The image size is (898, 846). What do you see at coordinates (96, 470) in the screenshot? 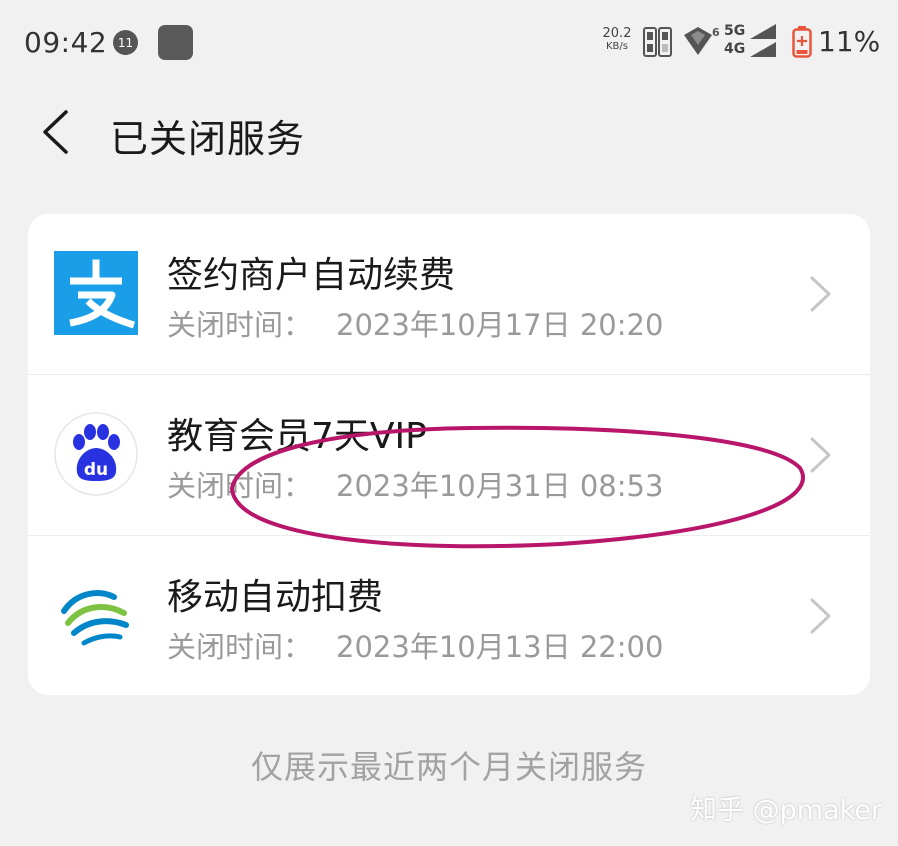
I see `baidu-du-text: du` at bounding box center [96, 470].